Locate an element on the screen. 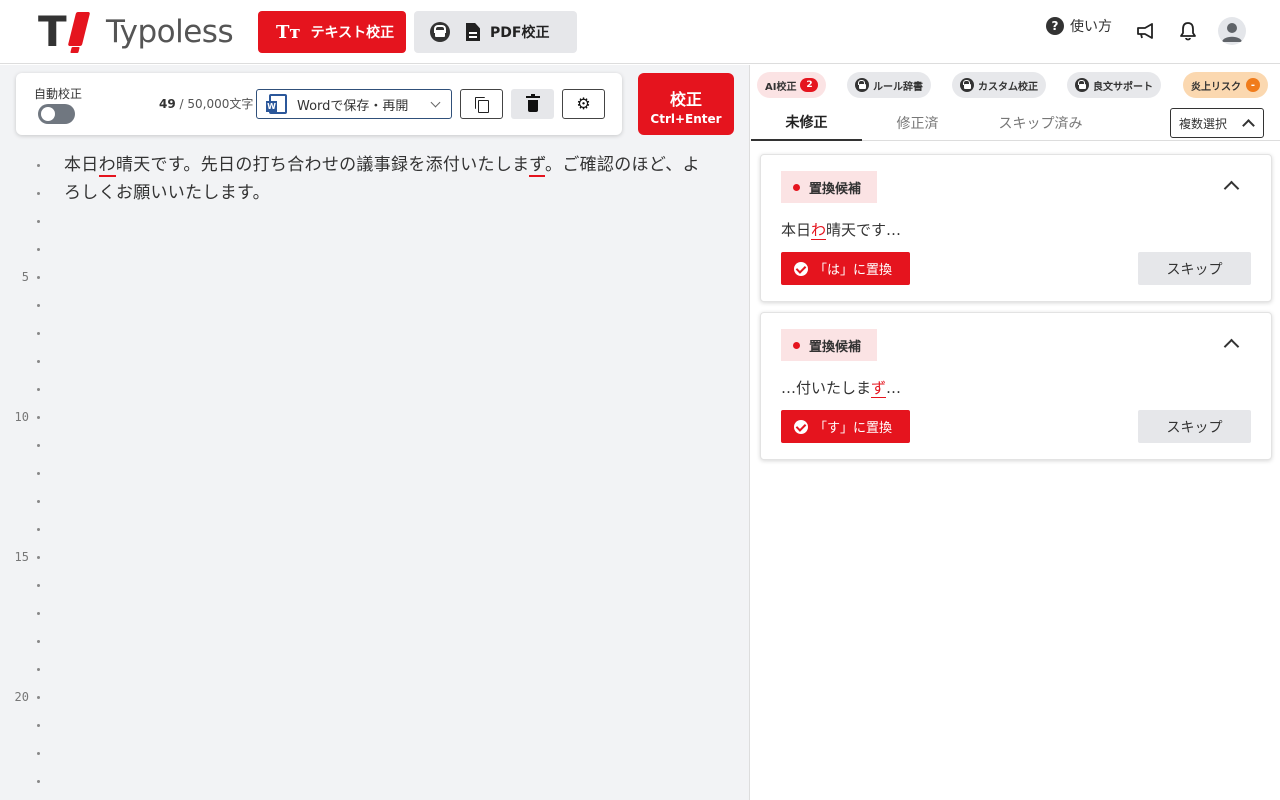  auto-check-label: 自動校正 is located at coordinates (58, 94).